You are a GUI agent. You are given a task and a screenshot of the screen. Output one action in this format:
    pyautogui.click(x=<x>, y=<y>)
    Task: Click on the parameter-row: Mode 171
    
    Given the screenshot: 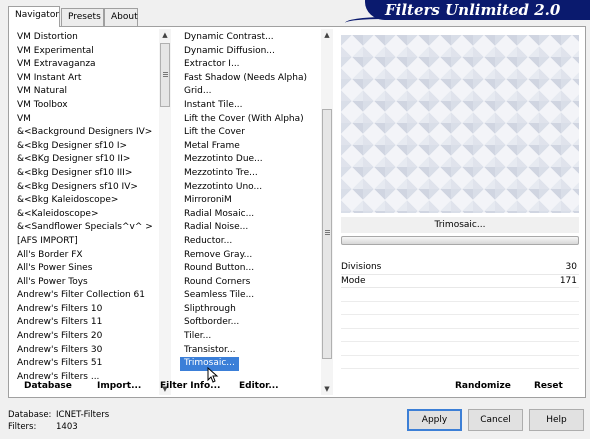 What is the action you would take?
    pyautogui.click(x=460, y=282)
    